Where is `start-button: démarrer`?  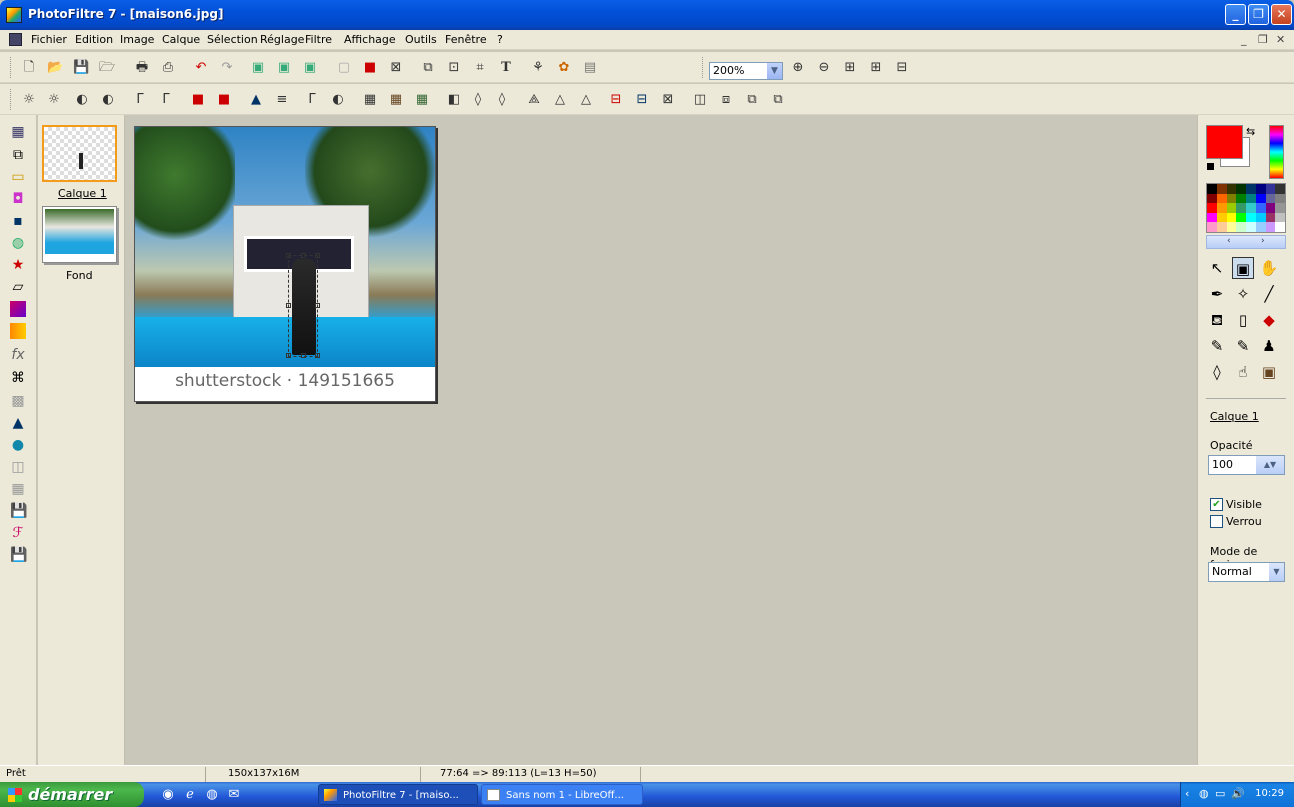
start-button: démarrer is located at coordinates (72, 794).